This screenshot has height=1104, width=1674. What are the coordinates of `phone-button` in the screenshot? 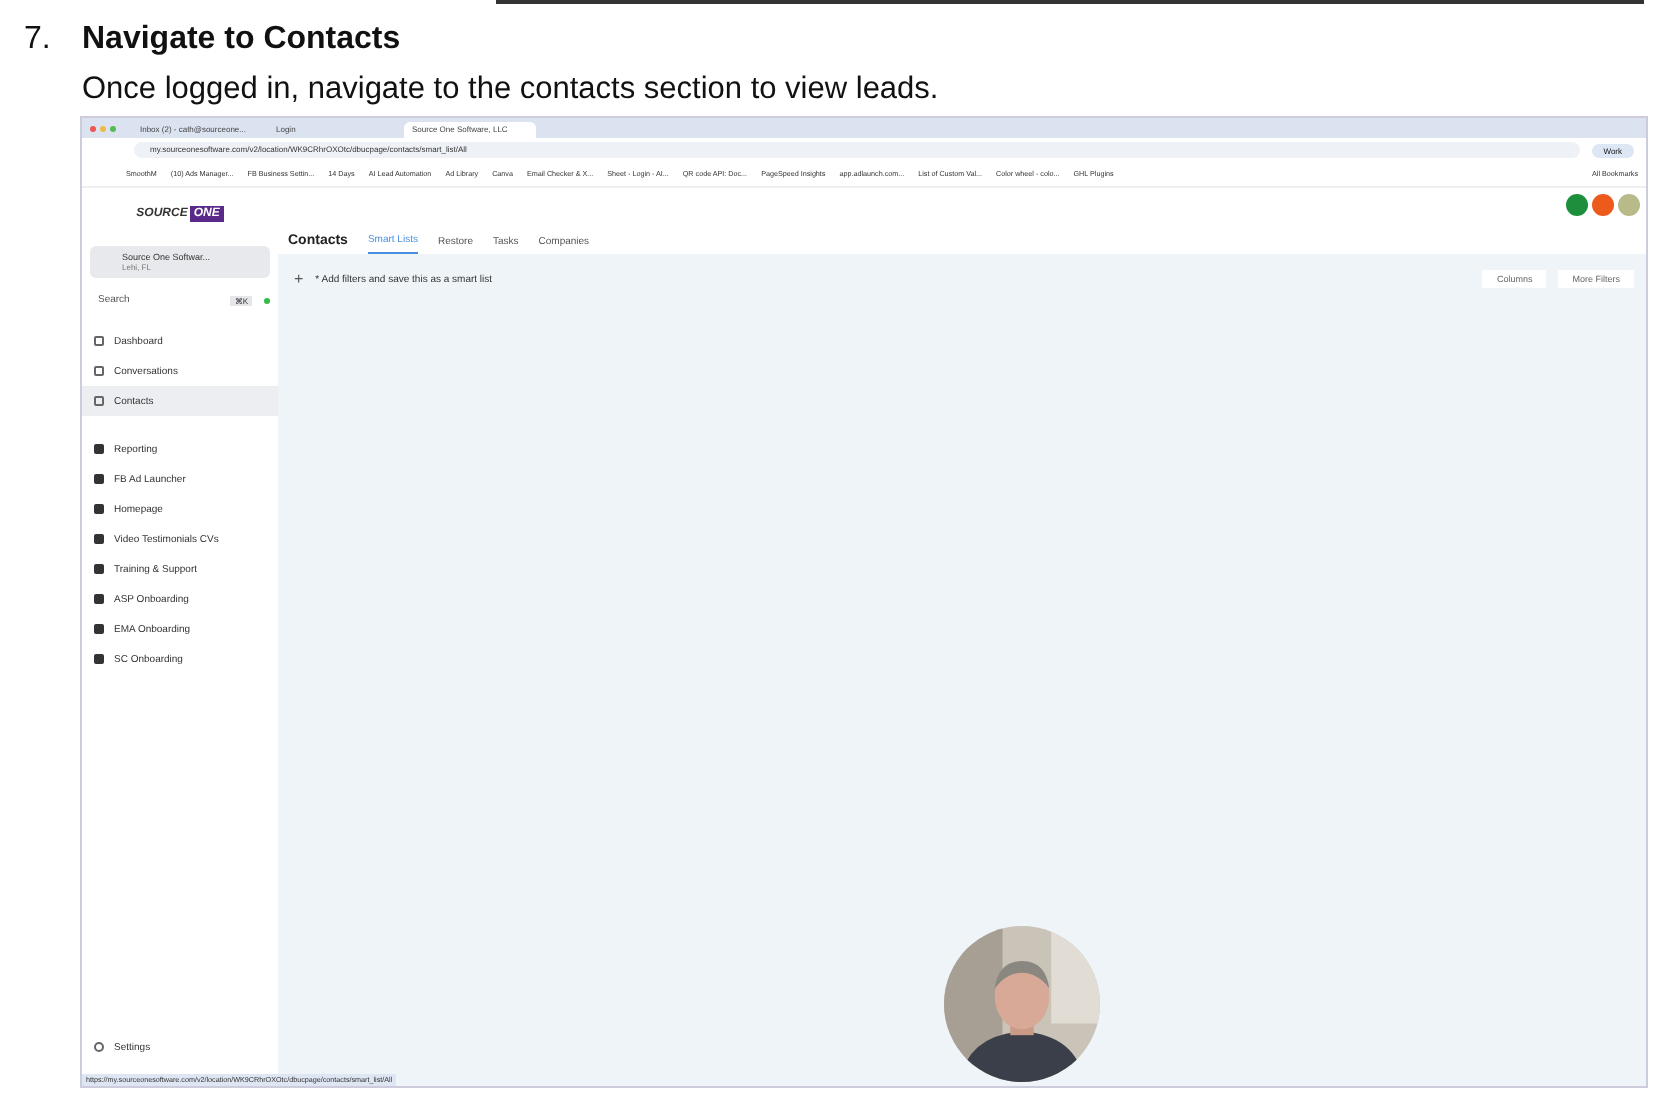 It's located at (1577, 205).